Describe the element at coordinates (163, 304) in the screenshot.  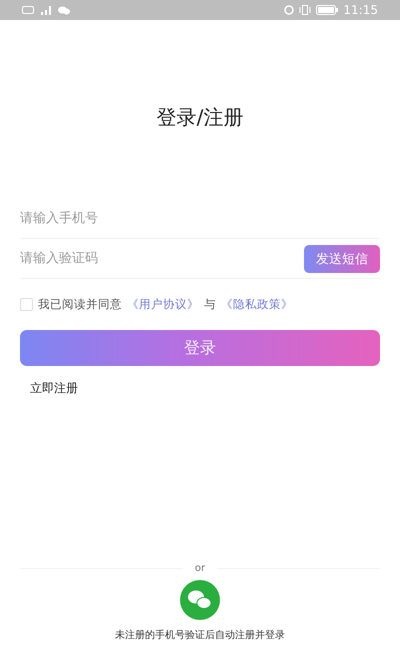
I see `agreement-link: 《用户协议》` at that location.